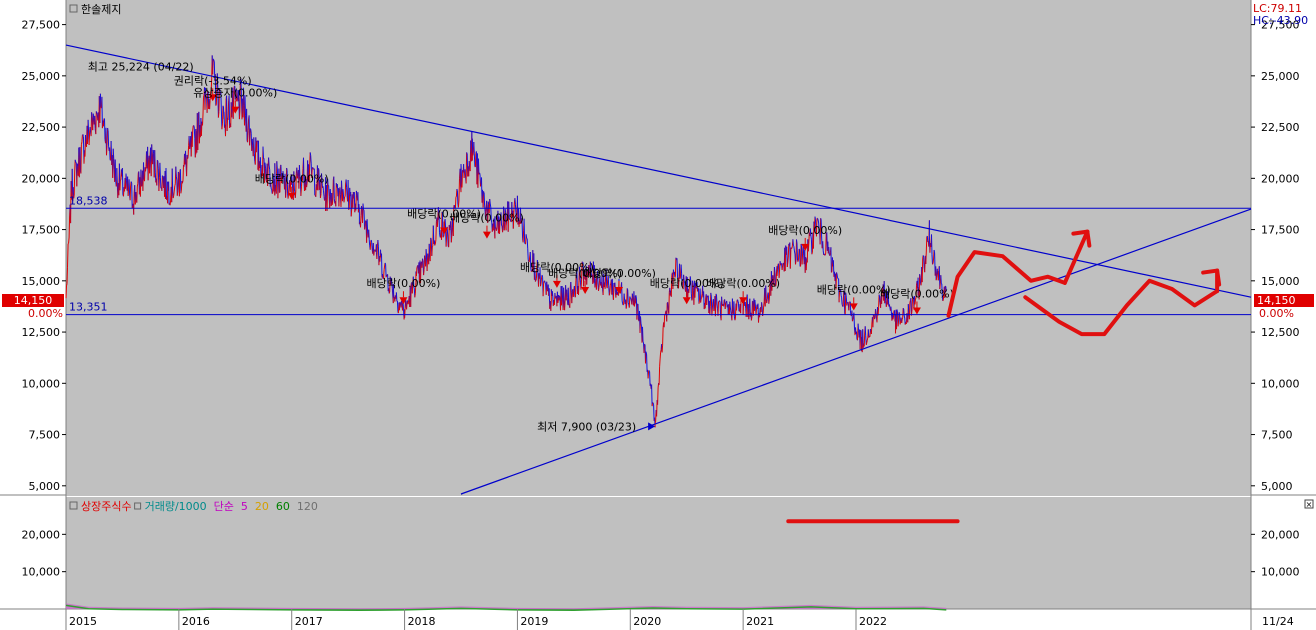 Image resolution: width=1316 pixels, height=630 pixels. What do you see at coordinates (262, 506) in the screenshot?
I see `volume-legend-item: 20` at bounding box center [262, 506].